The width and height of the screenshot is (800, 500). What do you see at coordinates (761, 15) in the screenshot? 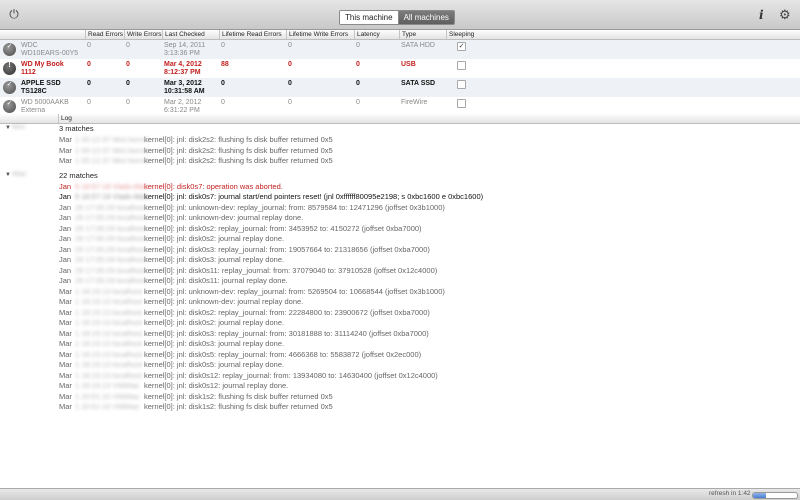
I see `info-icon: i` at bounding box center [761, 15].